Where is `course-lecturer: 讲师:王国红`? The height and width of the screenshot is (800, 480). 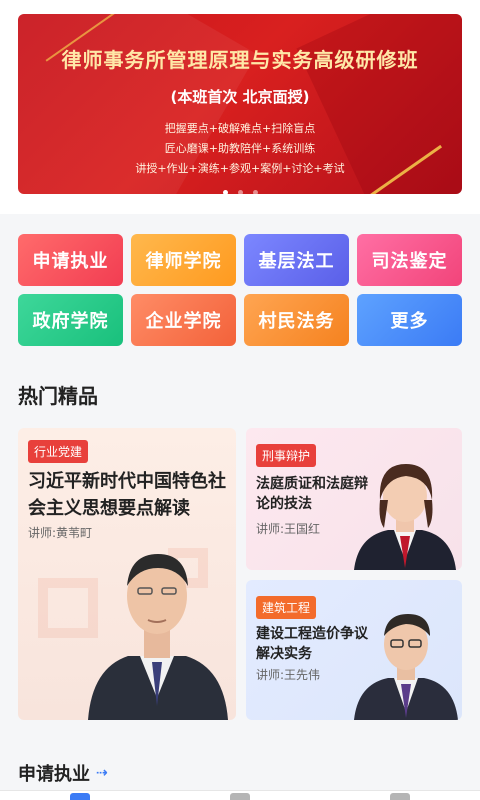 course-lecturer: 讲师:王国红 is located at coordinates (288, 529).